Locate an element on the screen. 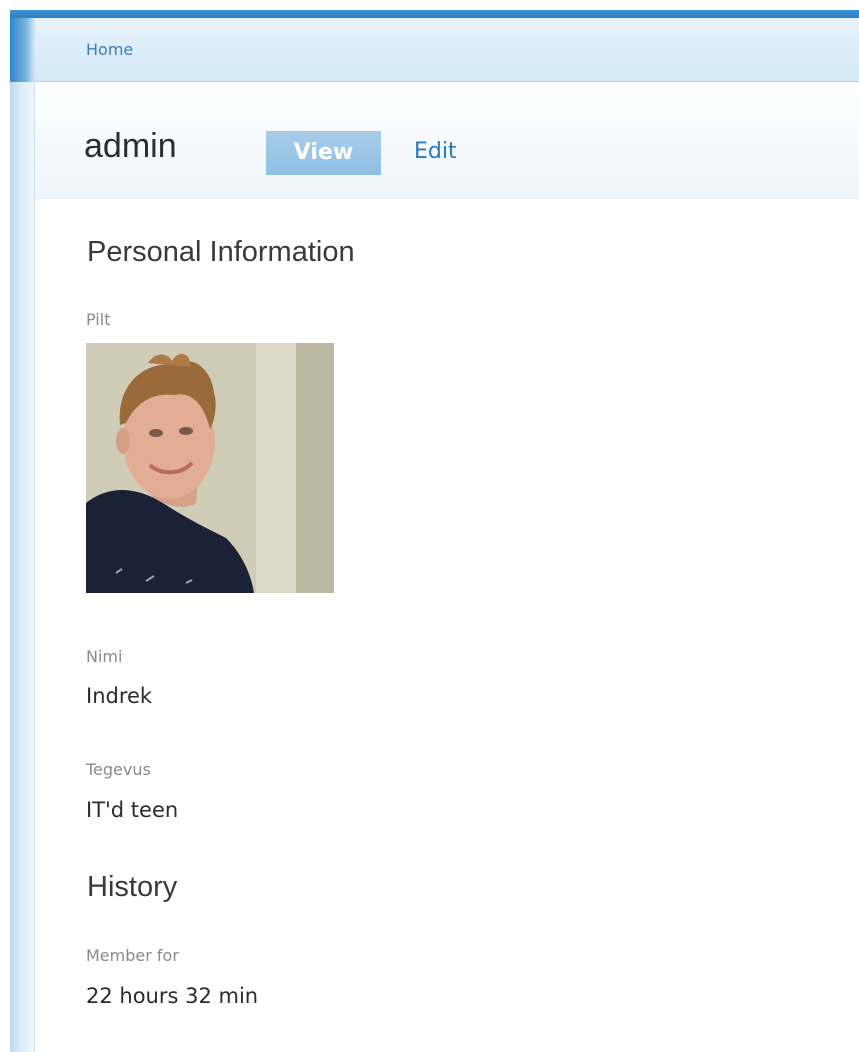 The width and height of the screenshot is (859, 1052). personal-information-heading: Personal Information is located at coordinates (221, 252).